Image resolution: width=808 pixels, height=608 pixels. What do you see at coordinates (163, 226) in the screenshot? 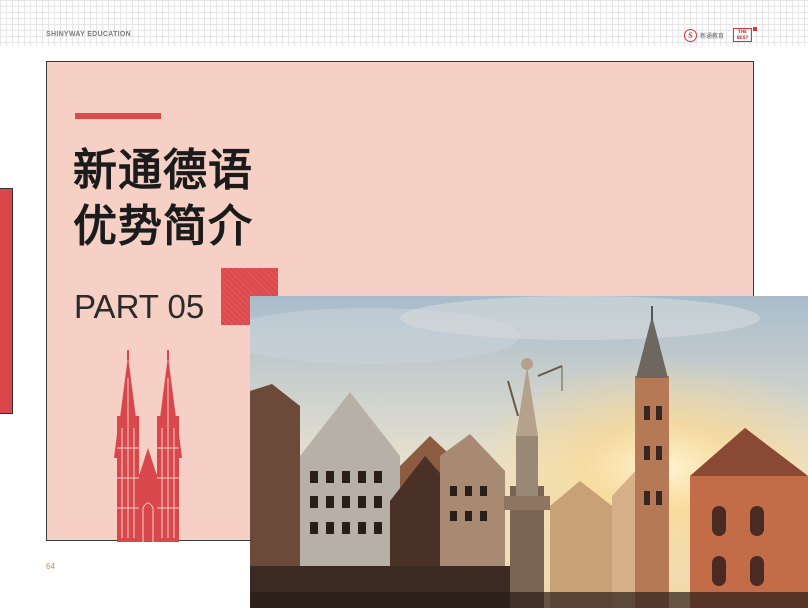
I see `title-line-2: 优势简介` at bounding box center [163, 226].